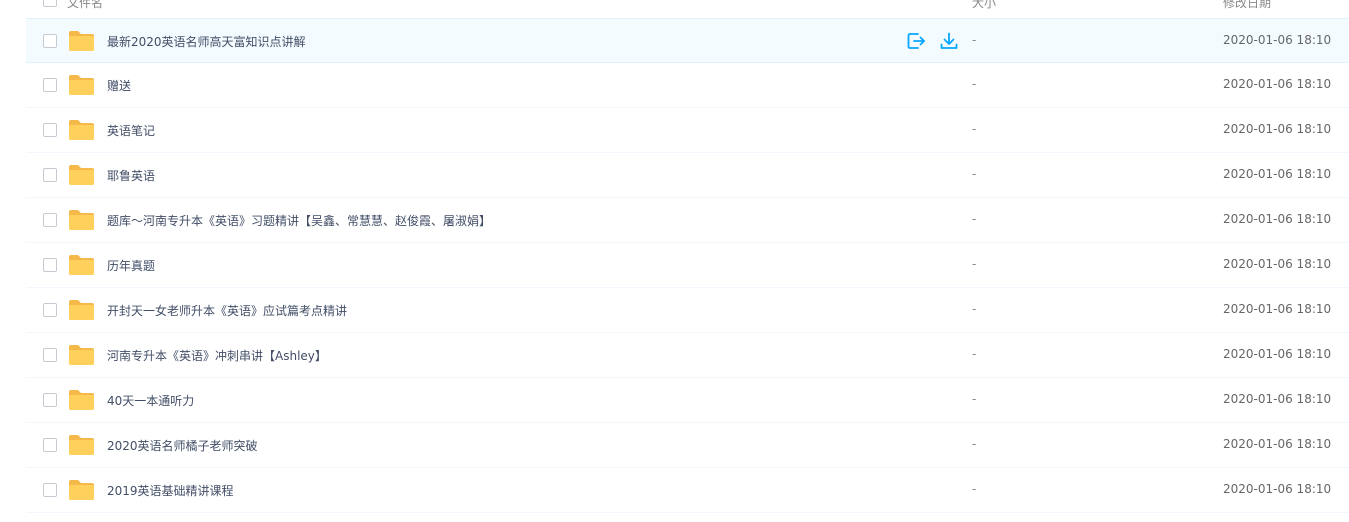 Image resolution: width=1349 pixels, height=522 pixels. What do you see at coordinates (1247, 5) in the screenshot?
I see `column-header-date: 修改日期` at bounding box center [1247, 5].